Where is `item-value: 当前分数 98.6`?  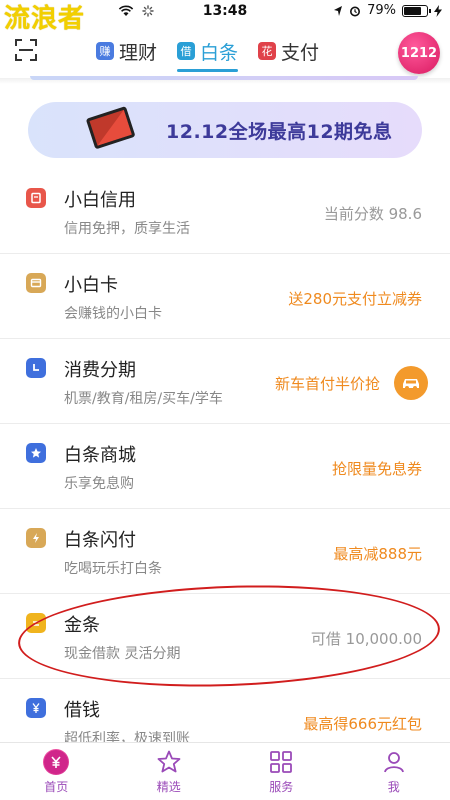 item-value: 当前分数 98.6 is located at coordinates (372, 214).